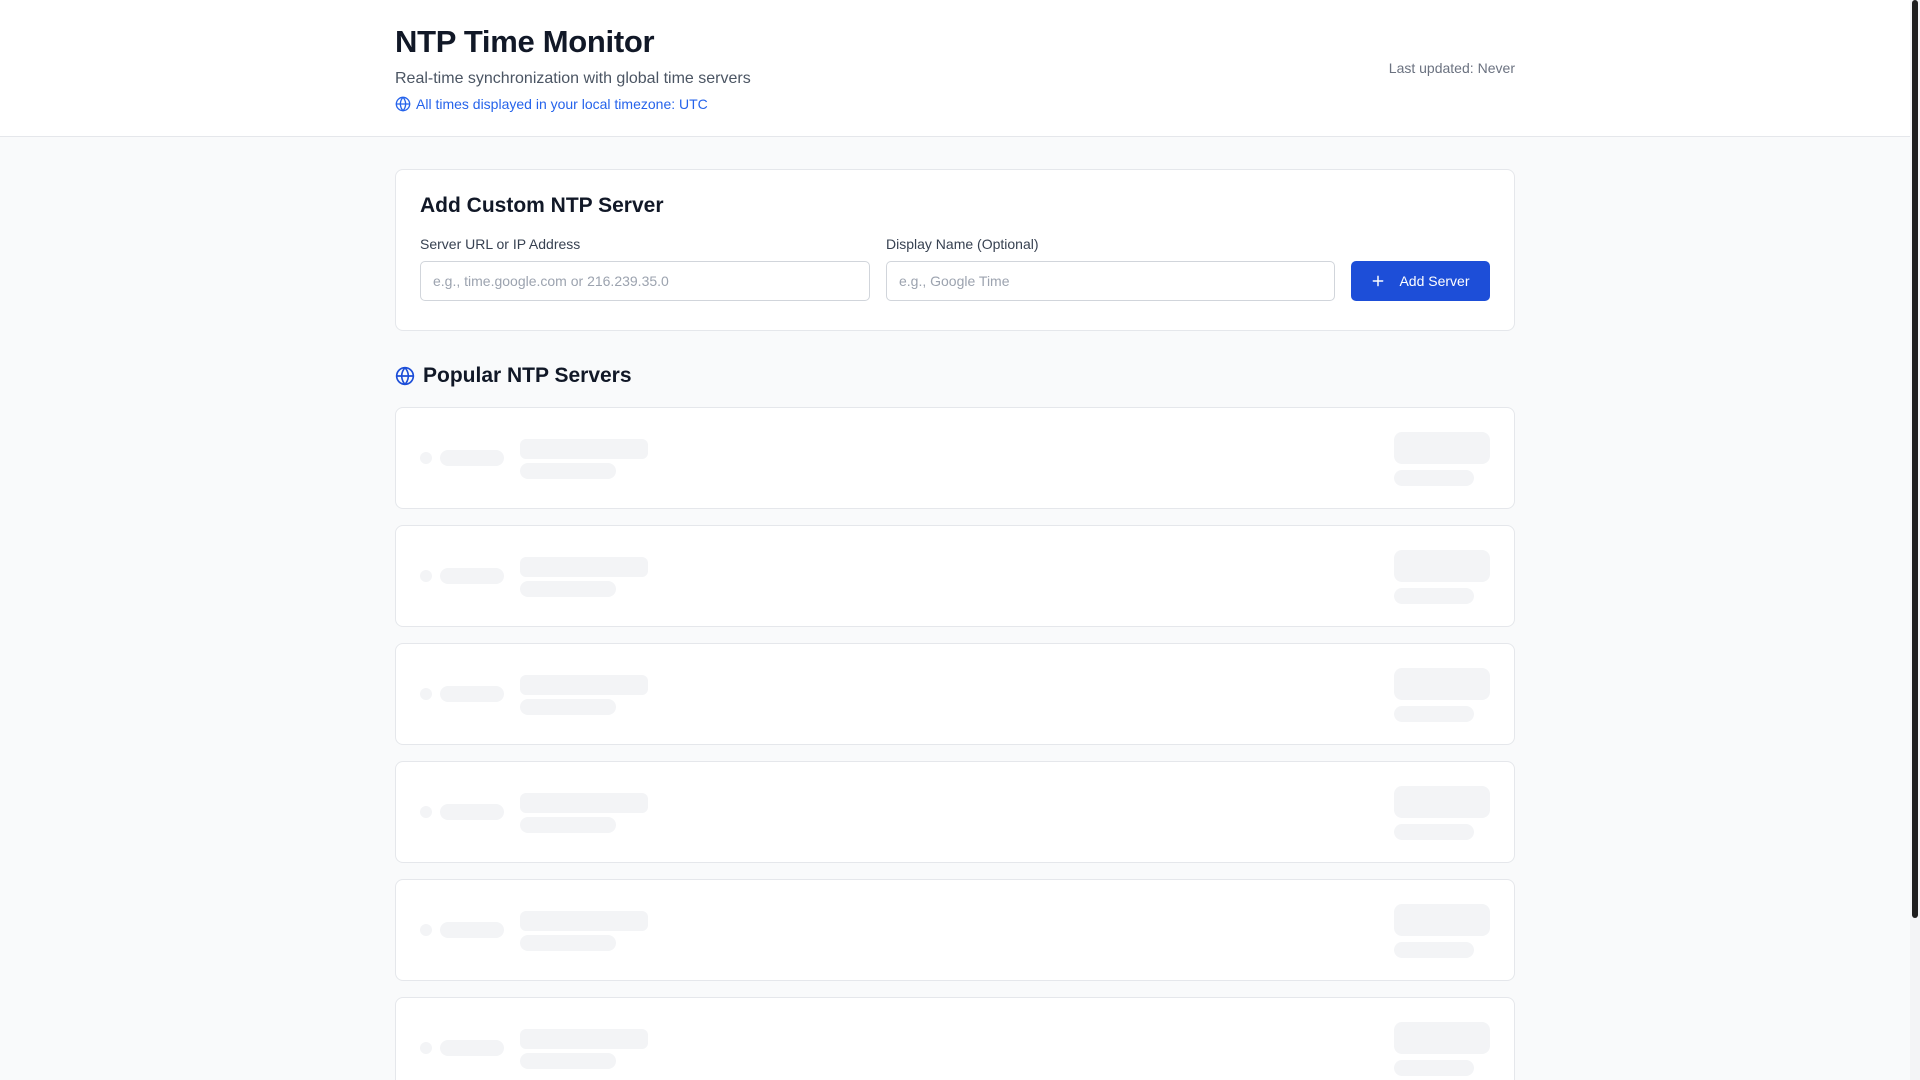 This screenshot has width=1920, height=1080. Describe the element at coordinates (1434, 281) in the screenshot. I see `add-server-button-label: Add Server` at that location.